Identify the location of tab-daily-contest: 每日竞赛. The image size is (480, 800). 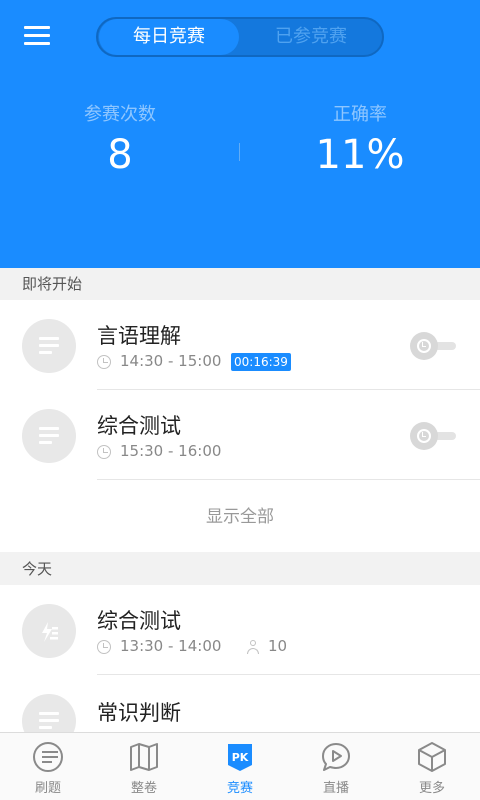
(169, 37).